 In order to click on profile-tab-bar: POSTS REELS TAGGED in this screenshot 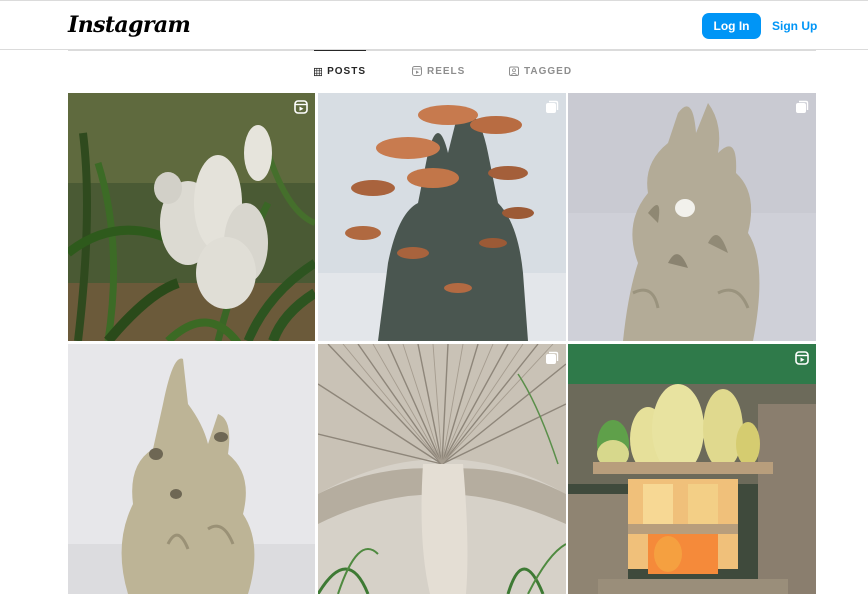, I will do `click(442, 71)`.